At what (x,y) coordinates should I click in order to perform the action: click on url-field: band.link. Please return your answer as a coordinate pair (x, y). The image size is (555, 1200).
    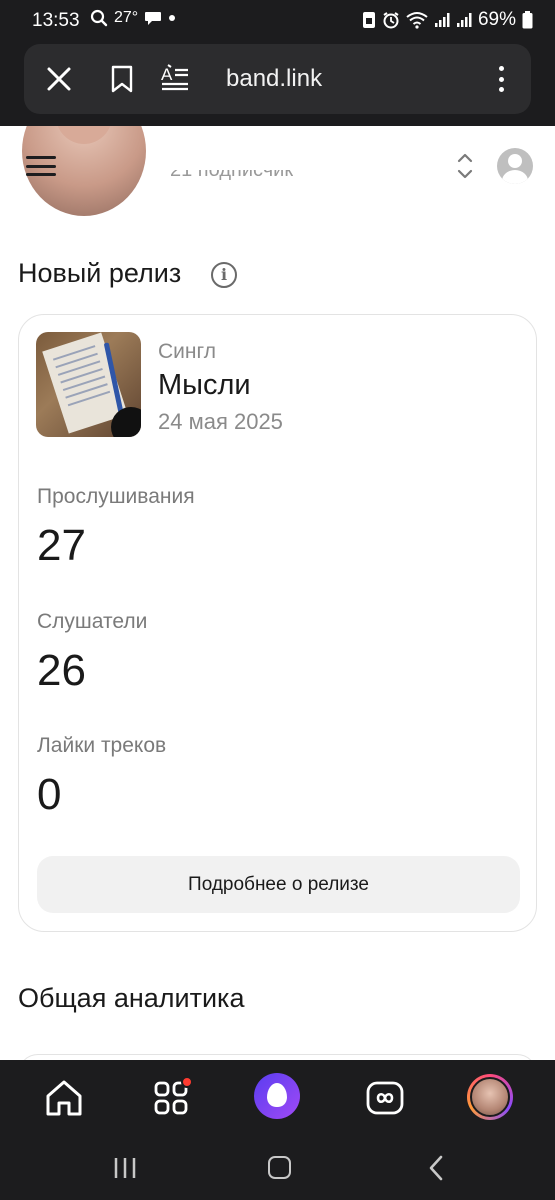
    Looking at the image, I should click on (274, 79).